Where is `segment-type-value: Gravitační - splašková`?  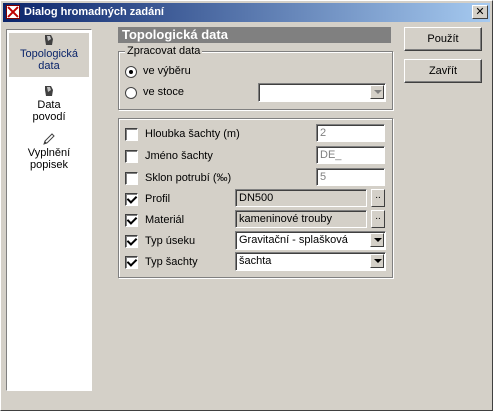 segment-type-value: Gravitační - splašková is located at coordinates (293, 240).